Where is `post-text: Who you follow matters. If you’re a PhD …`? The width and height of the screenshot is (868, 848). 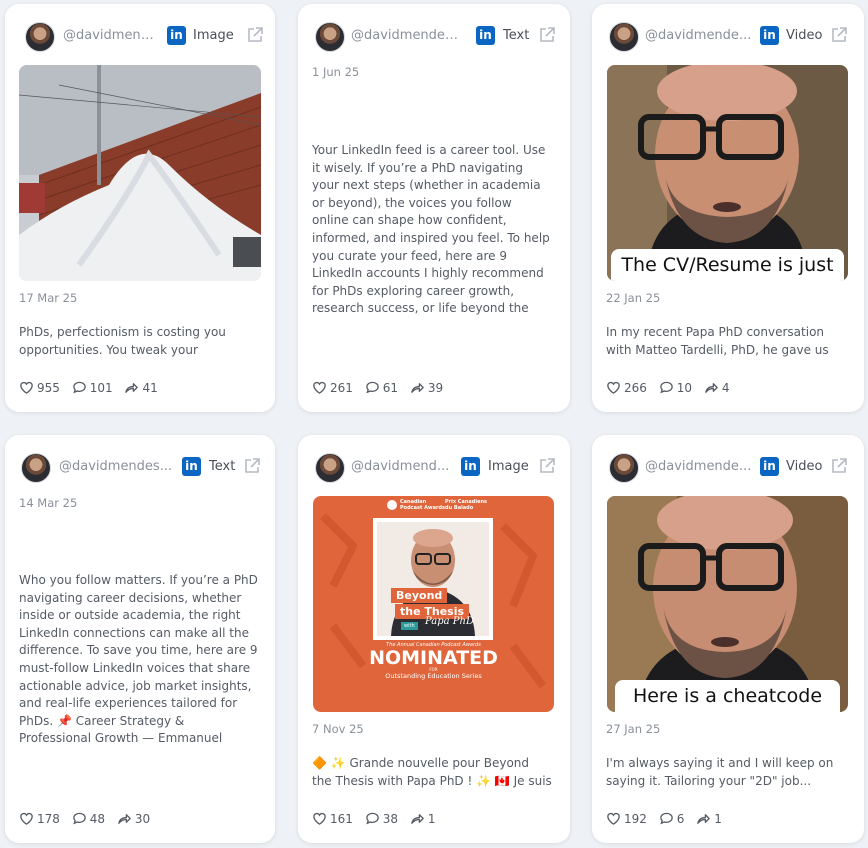
post-text: Who you follow matters. If you’re a PhD … is located at coordinates (139, 660).